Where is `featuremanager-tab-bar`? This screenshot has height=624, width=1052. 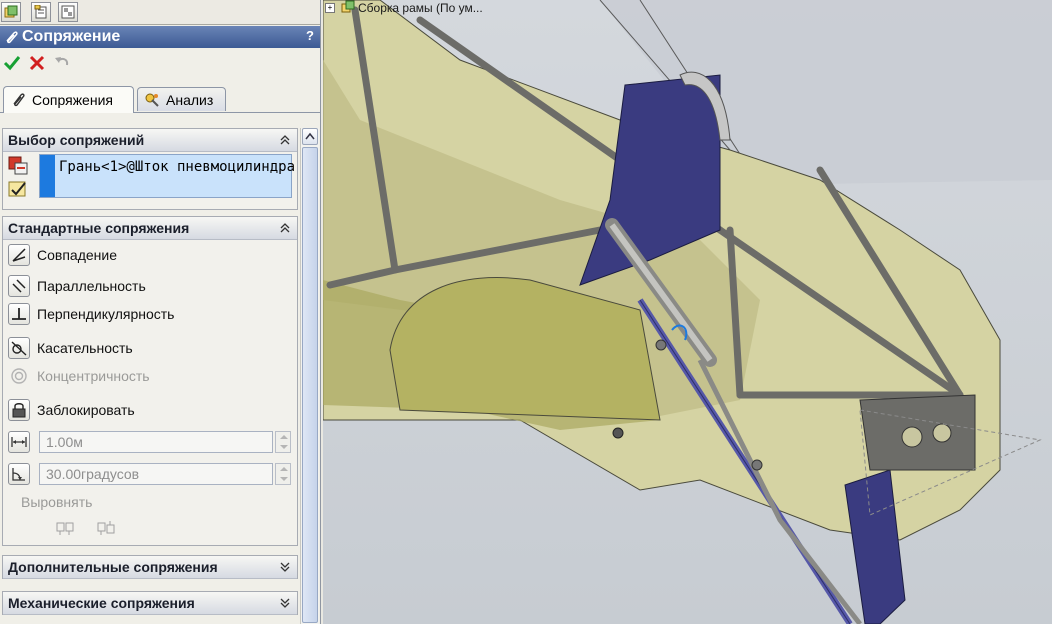
featuremanager-tab-bar is located at coordinates (160, 12).